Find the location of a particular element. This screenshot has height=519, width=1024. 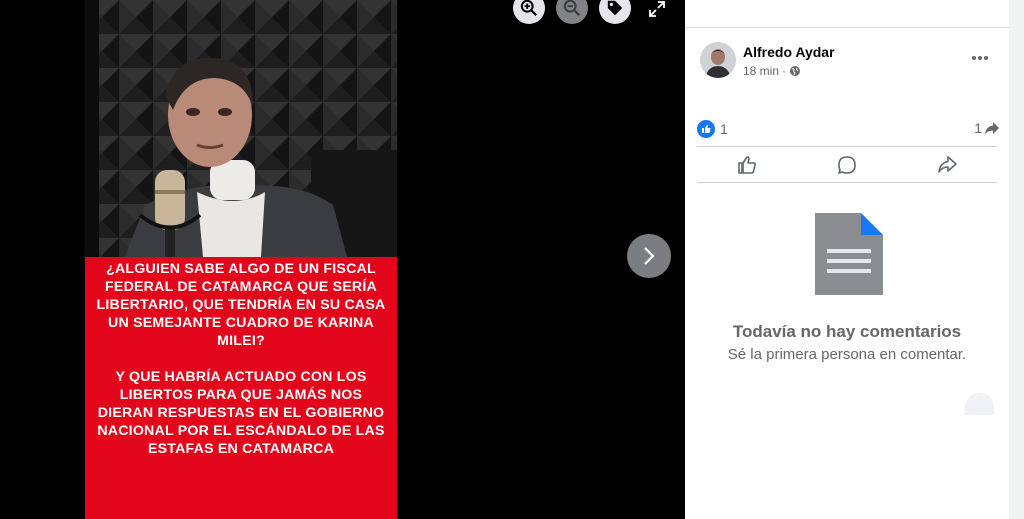

post-header: Alfredo Aydar 18 min · is located at coordinates (850, 62).